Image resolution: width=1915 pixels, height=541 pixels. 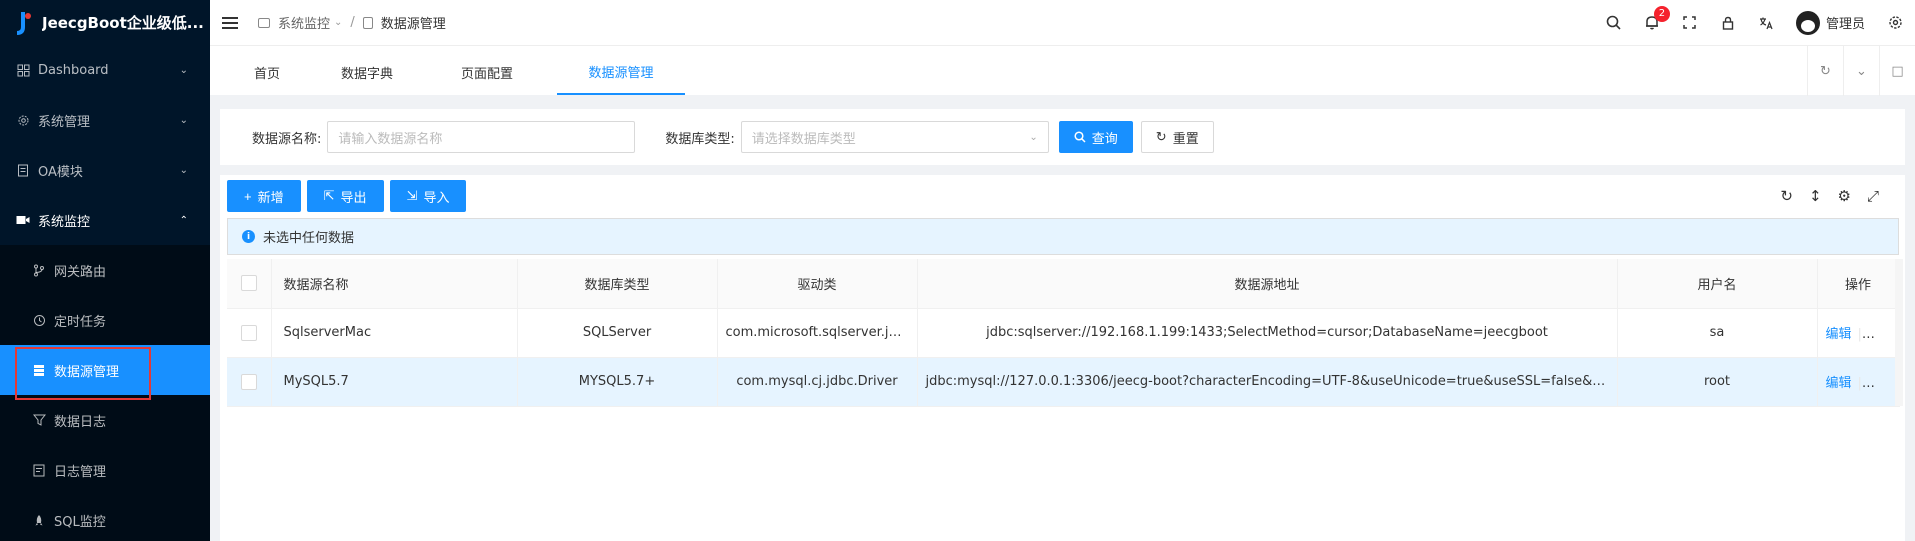 I want to click on settings-icon, so click(x=1895, y=23).